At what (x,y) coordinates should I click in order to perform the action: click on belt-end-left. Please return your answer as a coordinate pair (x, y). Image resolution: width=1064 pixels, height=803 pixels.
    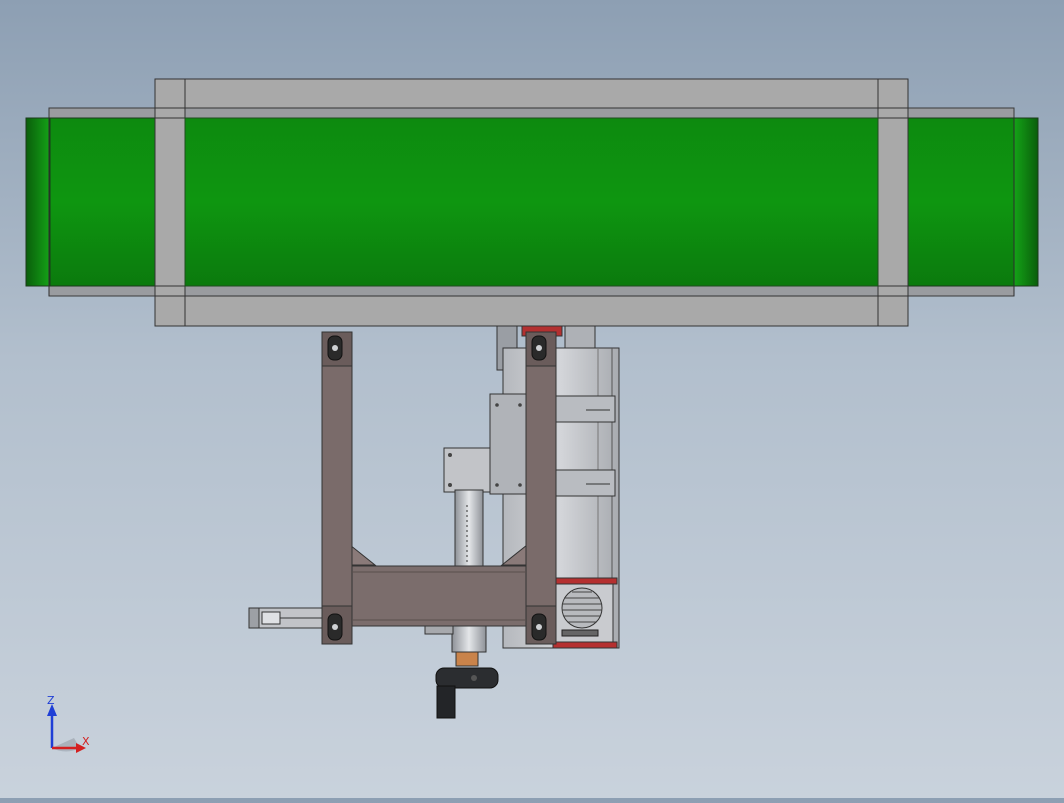
    Looking at the image, I should click on (38, 202).